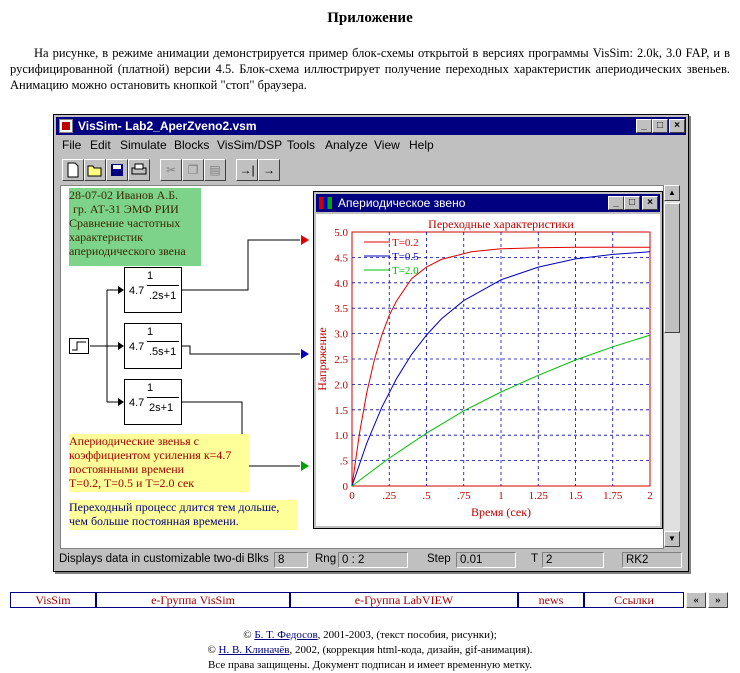  What do you see at coordinates (672, 268) in the screenshot?
I see `scroll-thumb` at bounding box center [672, 268].